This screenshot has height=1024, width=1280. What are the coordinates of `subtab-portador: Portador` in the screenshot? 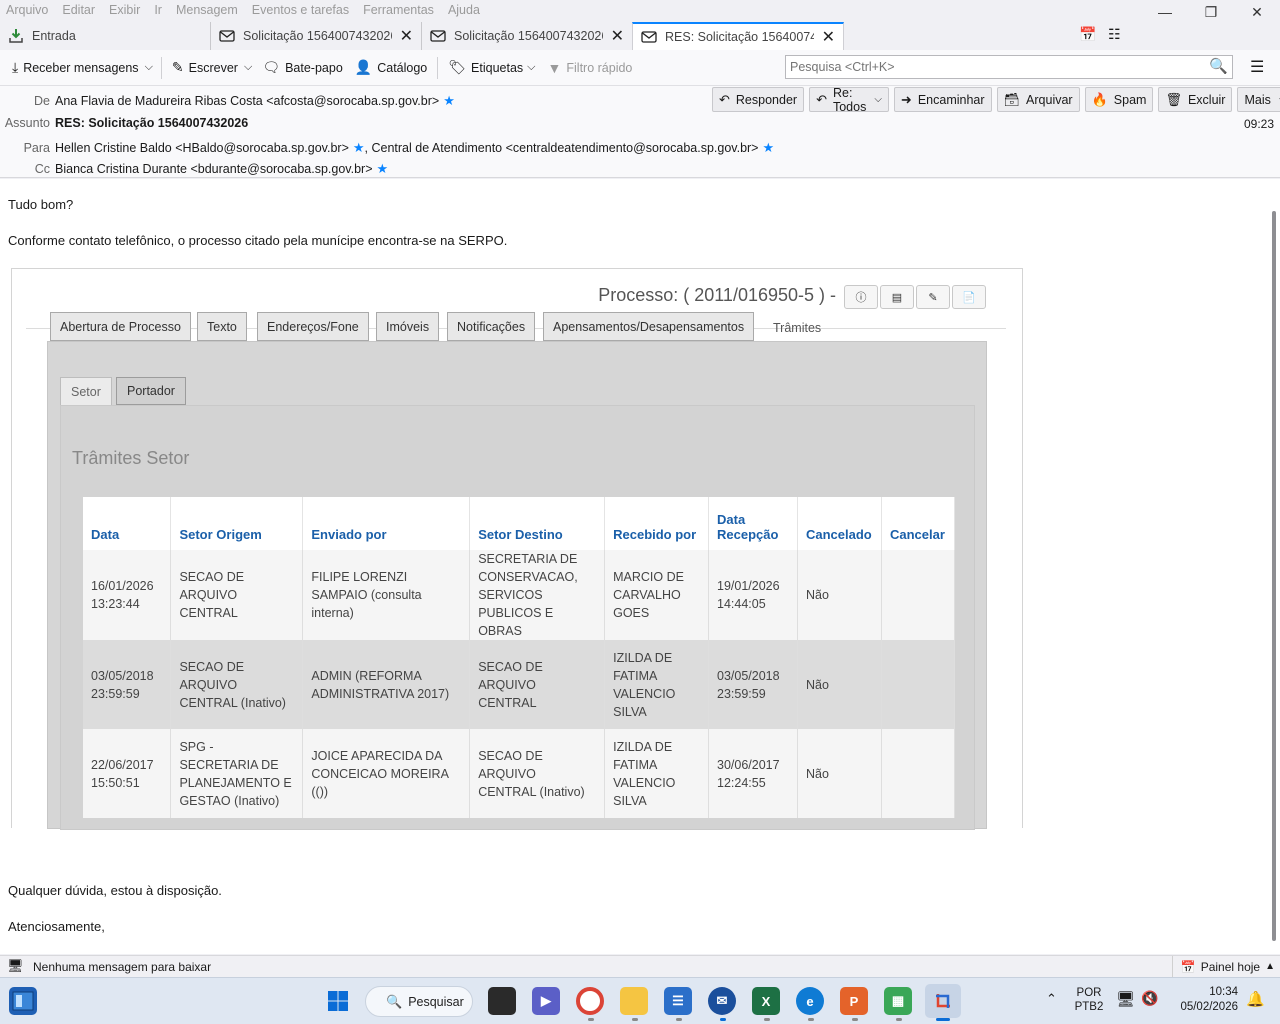 It's located at (151, 391).